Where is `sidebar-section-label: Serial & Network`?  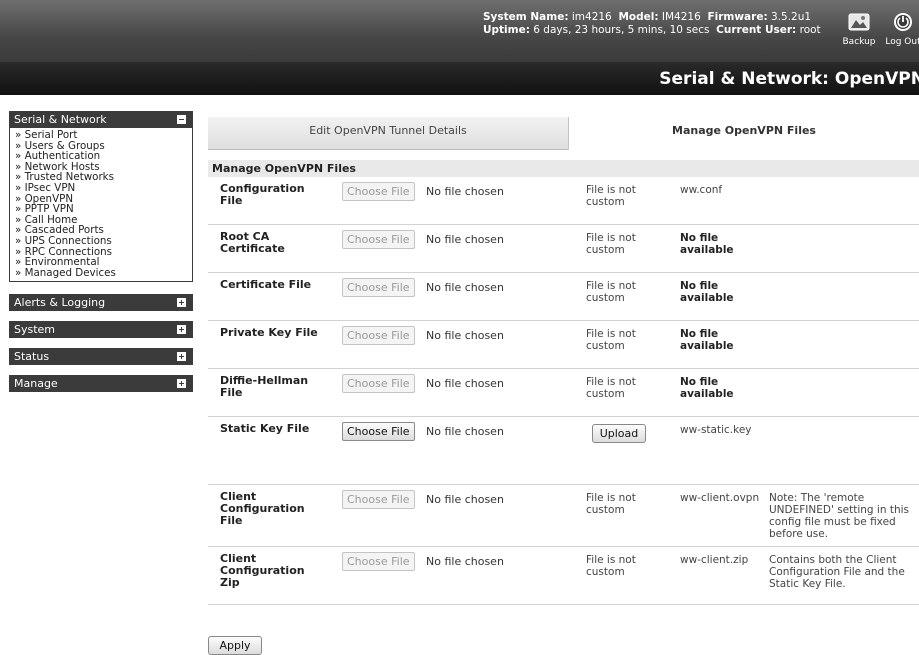
sidebar-section-label: Serial & Network is located at coordinates (60, 119).